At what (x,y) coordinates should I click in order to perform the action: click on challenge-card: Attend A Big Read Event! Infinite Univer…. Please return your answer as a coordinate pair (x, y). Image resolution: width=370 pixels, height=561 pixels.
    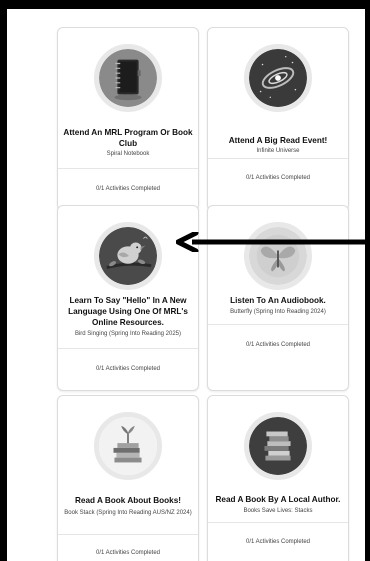
    Looking at the image, I should click on (278, 119).